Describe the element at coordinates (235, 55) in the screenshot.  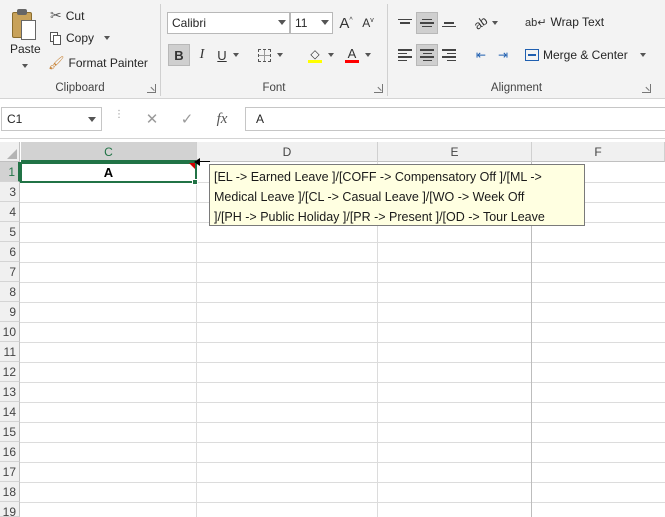
I see `underline-dropdown-icon` at that location.